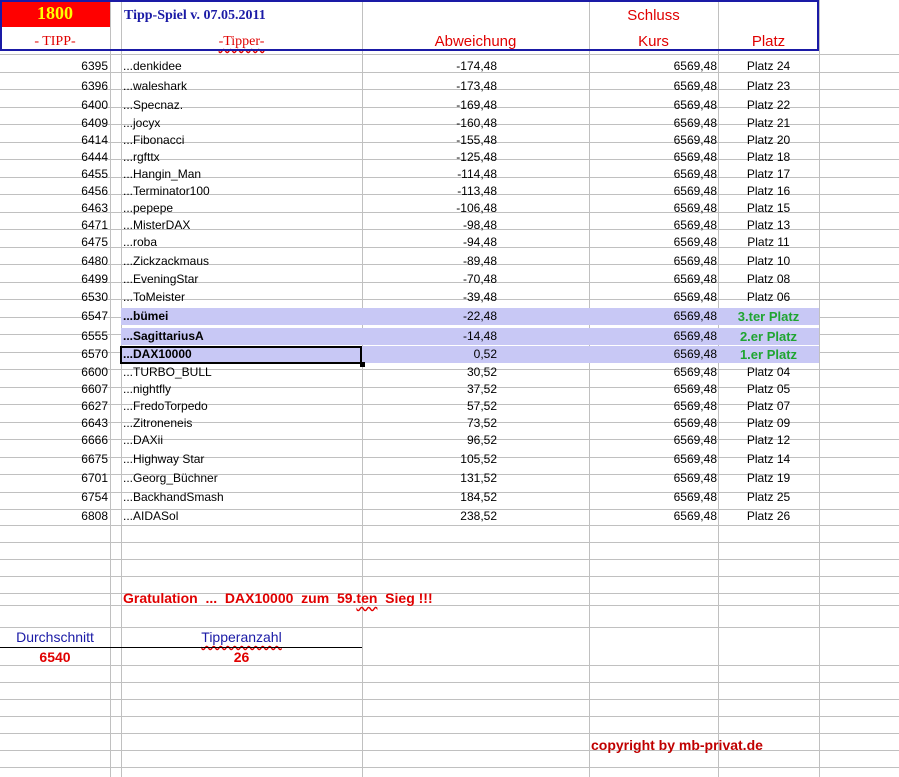  What do you see at coordinates (768, 157) in the screenshot?
I see `platz-cell: Platz 18` at bounding box center [768, 157].